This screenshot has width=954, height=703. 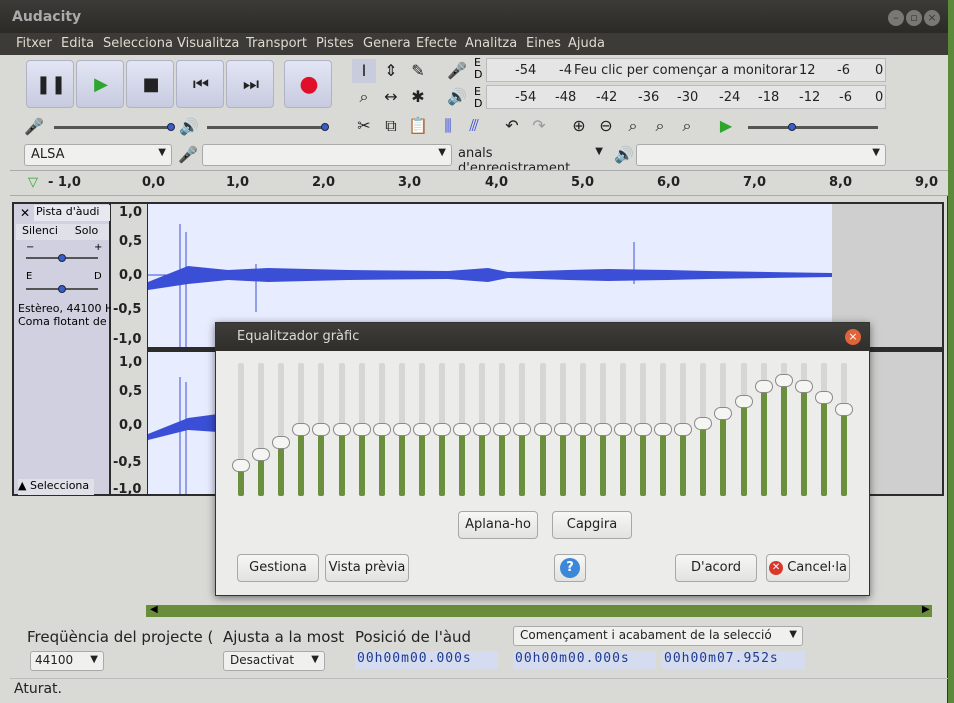 What do you see at coordinates (325, 127) in the screenshot?
I see `playback-volume-knob` at bounding box center [325, 127].